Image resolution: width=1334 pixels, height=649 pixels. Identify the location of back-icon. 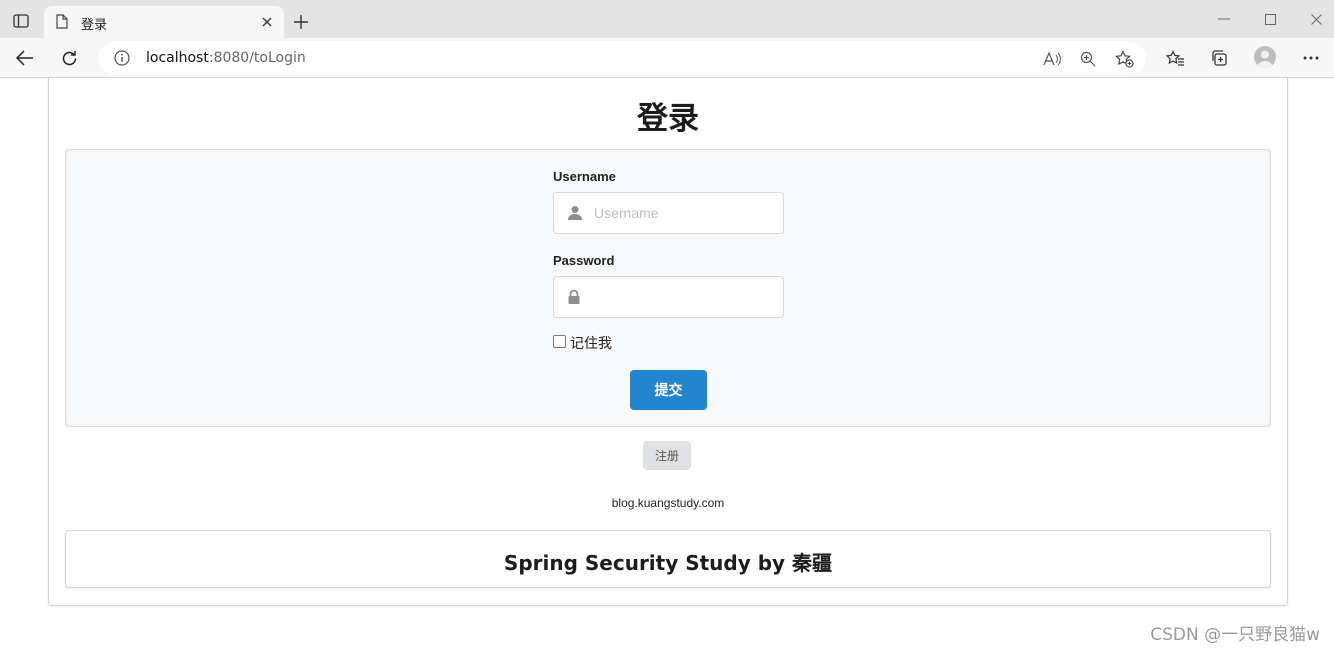
(25, 58).